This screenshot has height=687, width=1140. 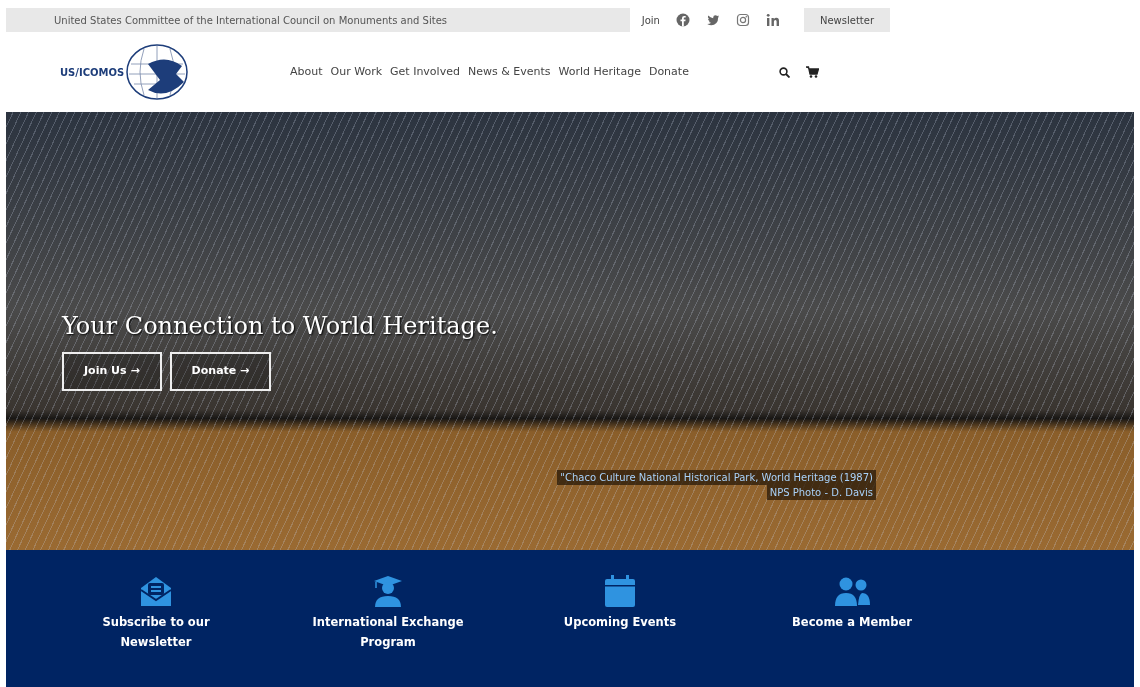 What do you see at coordinates (250, 20) in the screenshot?
I see `site-tagline: United States Committee of the International Council on Monuments and Sites` at bounding box center [250, 20].